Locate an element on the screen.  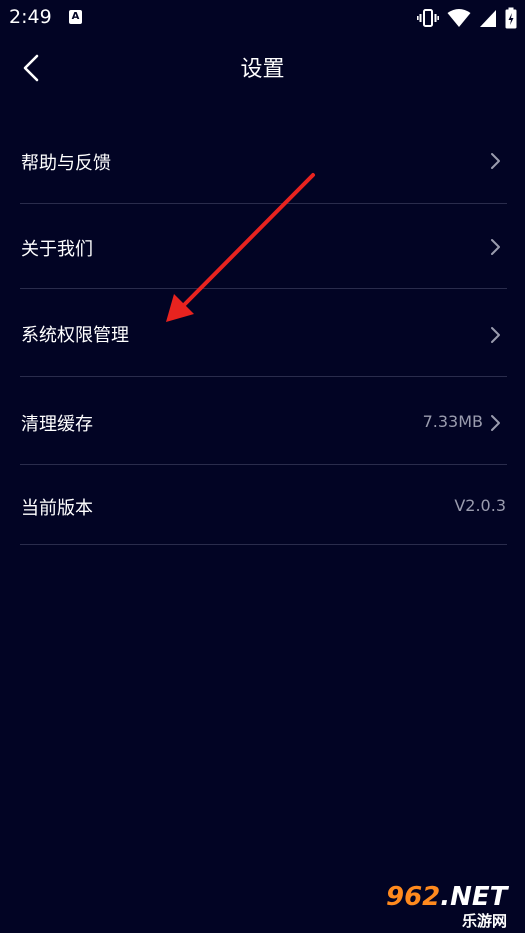
about-us-row: 关于我们 is located at coordinates (263, 246).